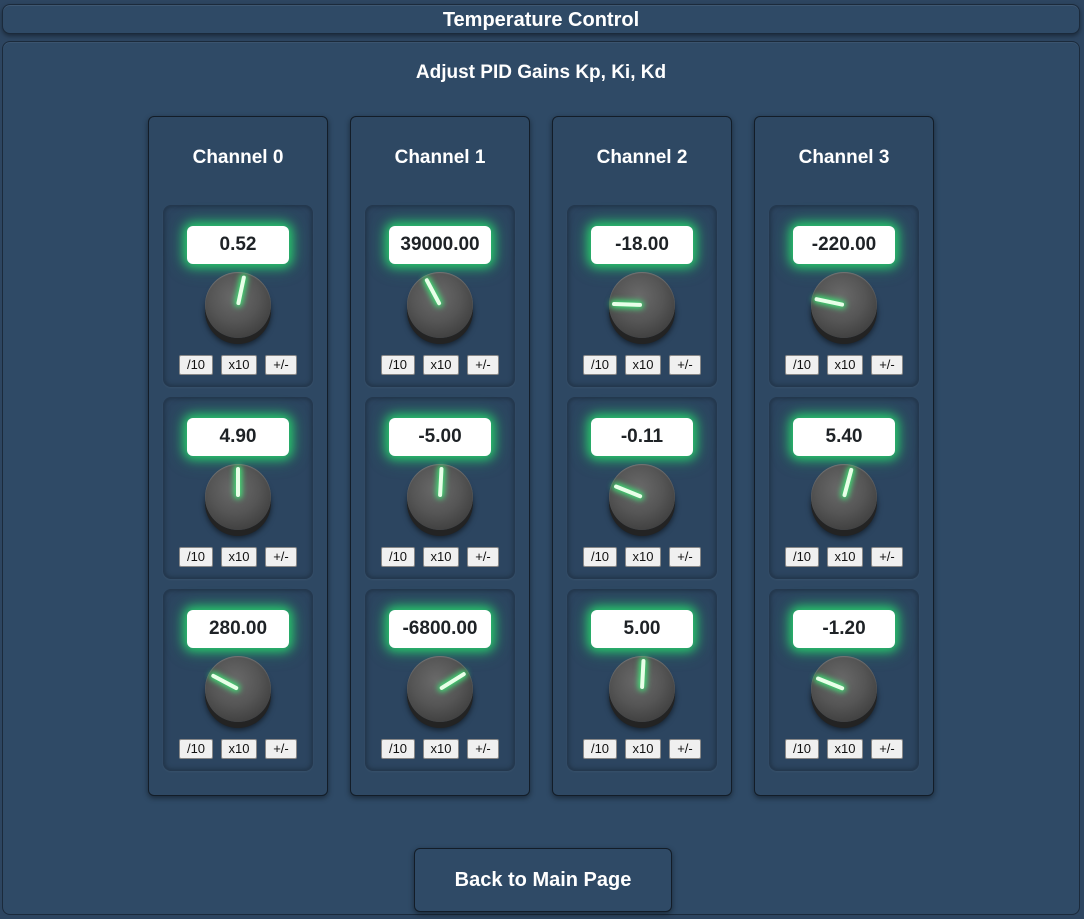 Image resolution: width=1084 pixels, height=919 pixels. What do you see at coordinates (440, 245) in the screenshot?
I see `gain-value-display: 39000.00` at bounding box center [440, 245].